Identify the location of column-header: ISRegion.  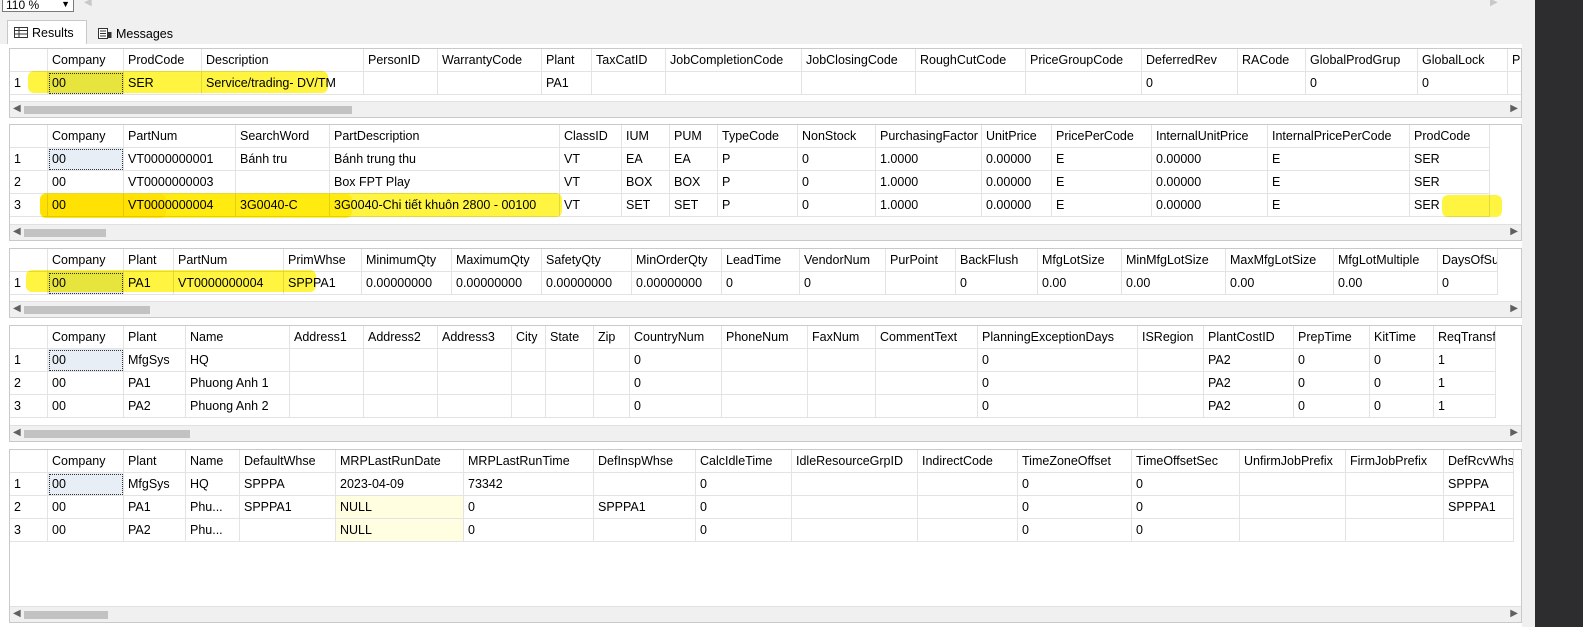
(1171, 337).